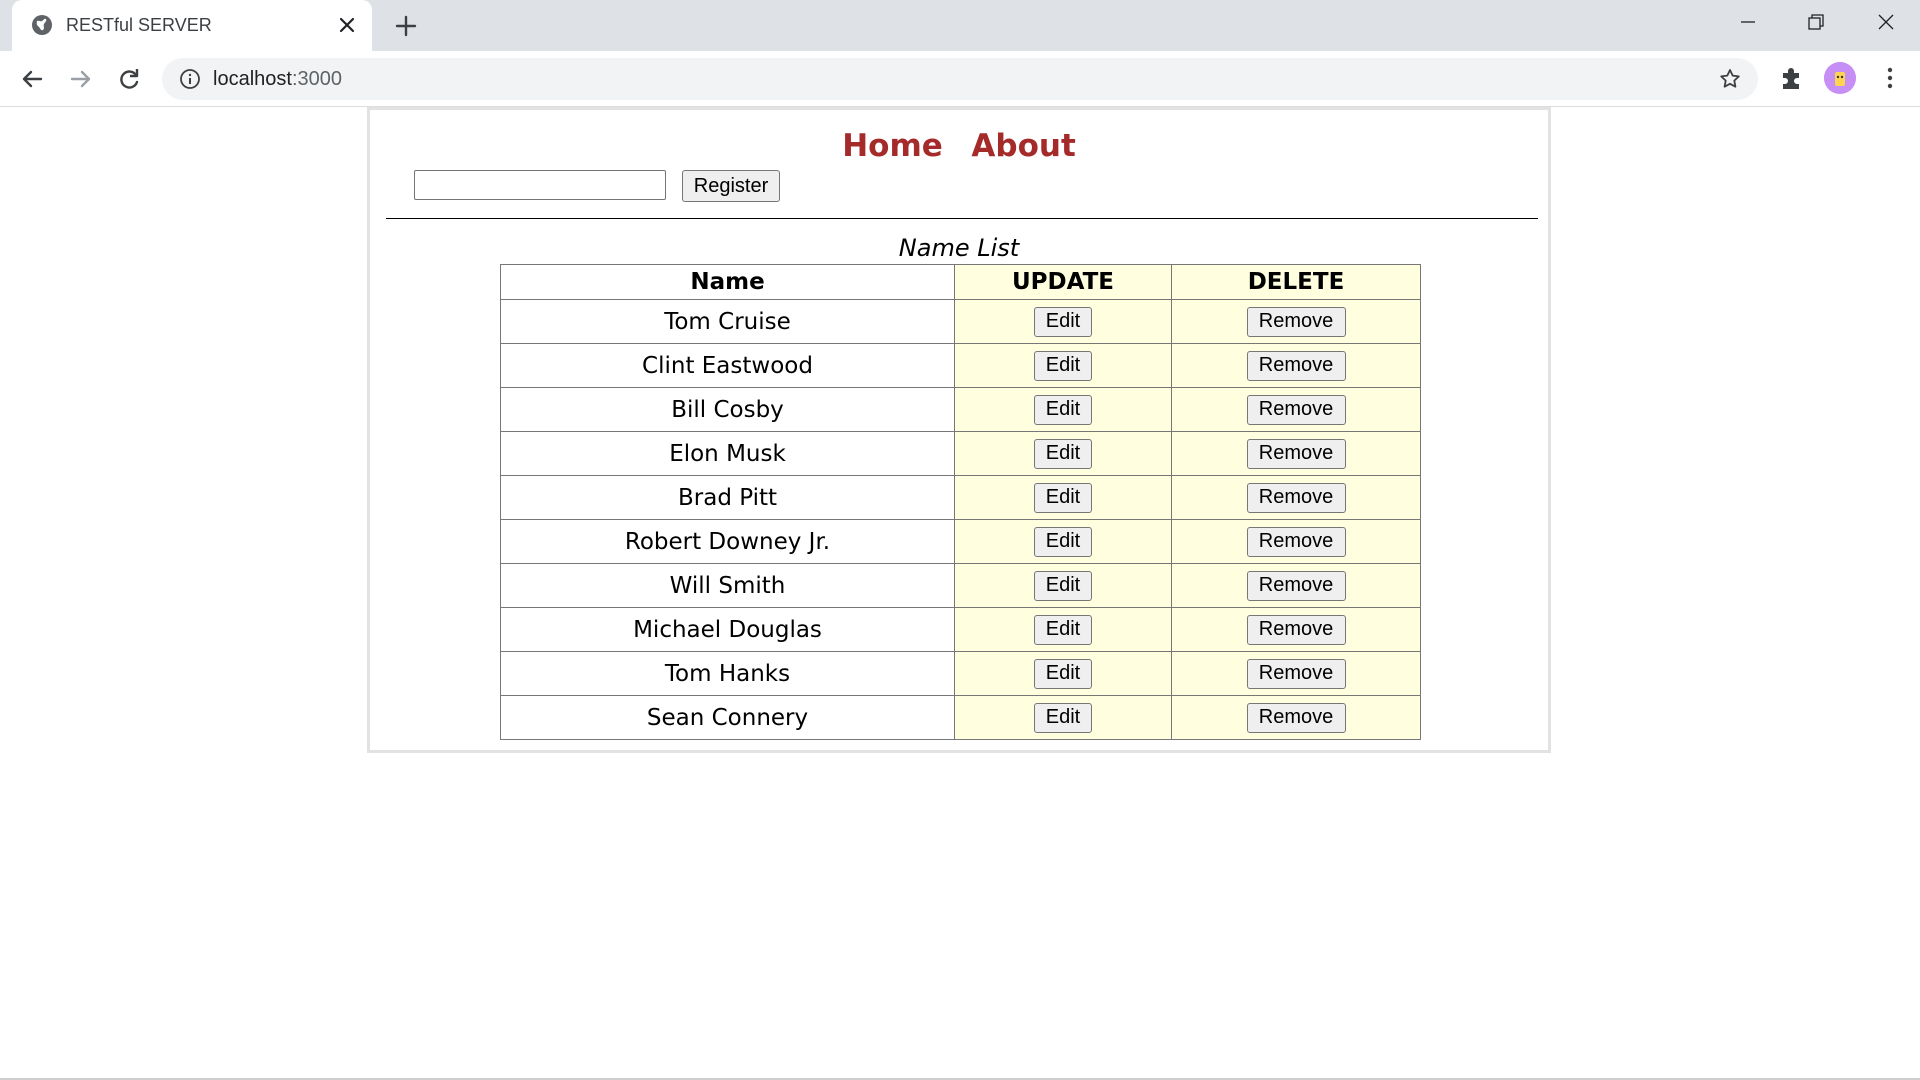 This screenshot has width=1920, height=1080. Describe the element at coordinates (727, 365) in the screenshot. I see `name-cell: Clint Eastwood` at that location.